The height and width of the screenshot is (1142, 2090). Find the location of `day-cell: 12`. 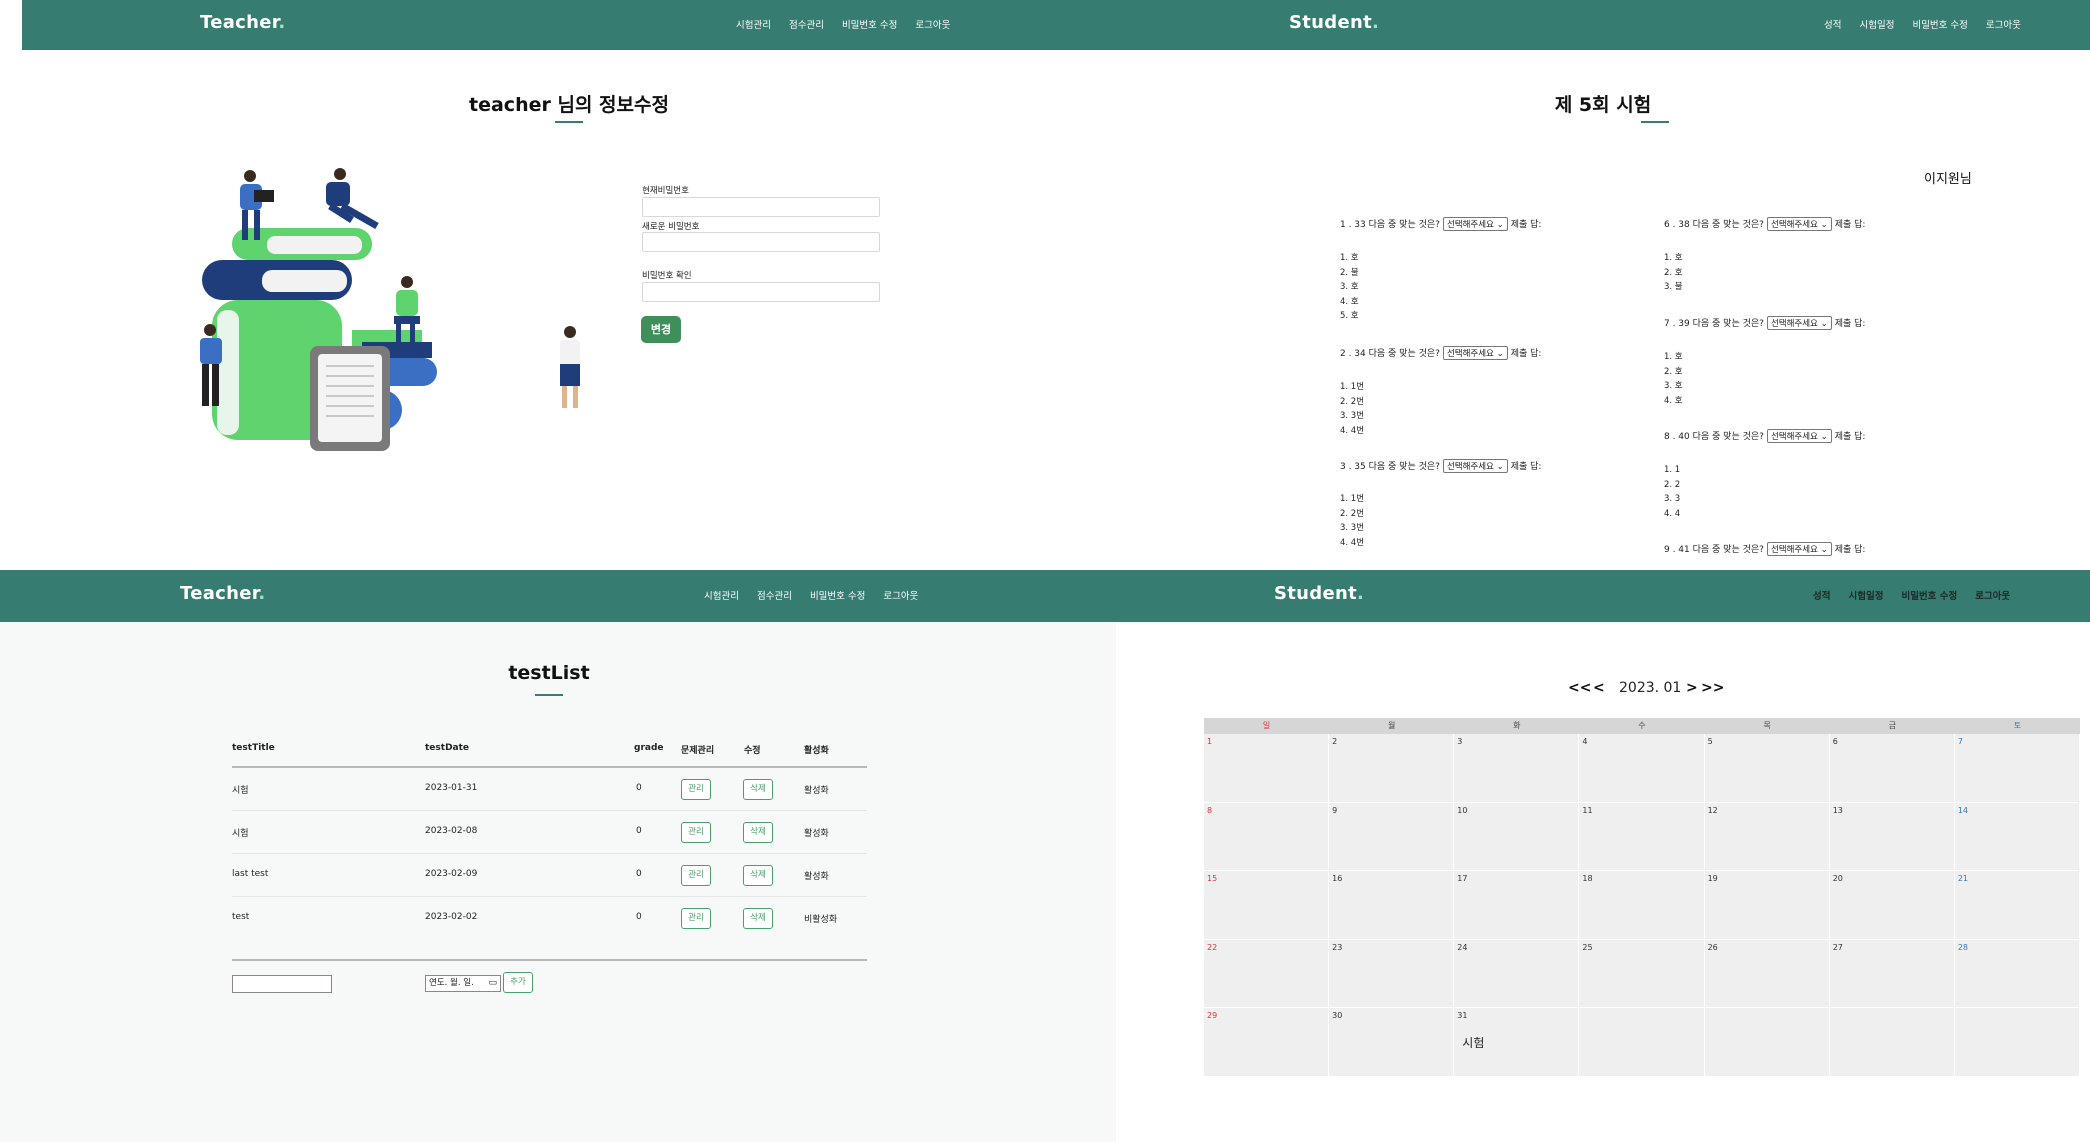

day-cell: 12 is located at coordinates (1767, 836).